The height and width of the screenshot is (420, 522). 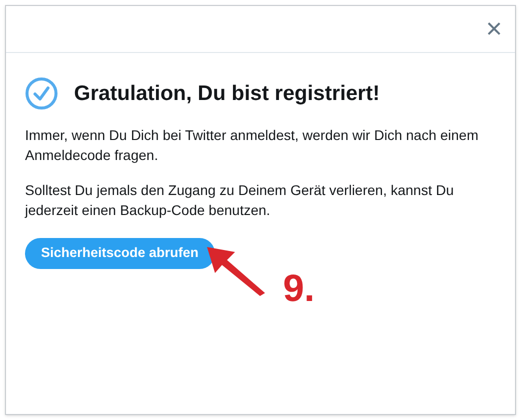 I want to click on message-text: Immer, wenn Du Dich bei Twitter anmeldest, werden wir Dich nach einem Anmeldecode fragen., so click(x=252, y=145).